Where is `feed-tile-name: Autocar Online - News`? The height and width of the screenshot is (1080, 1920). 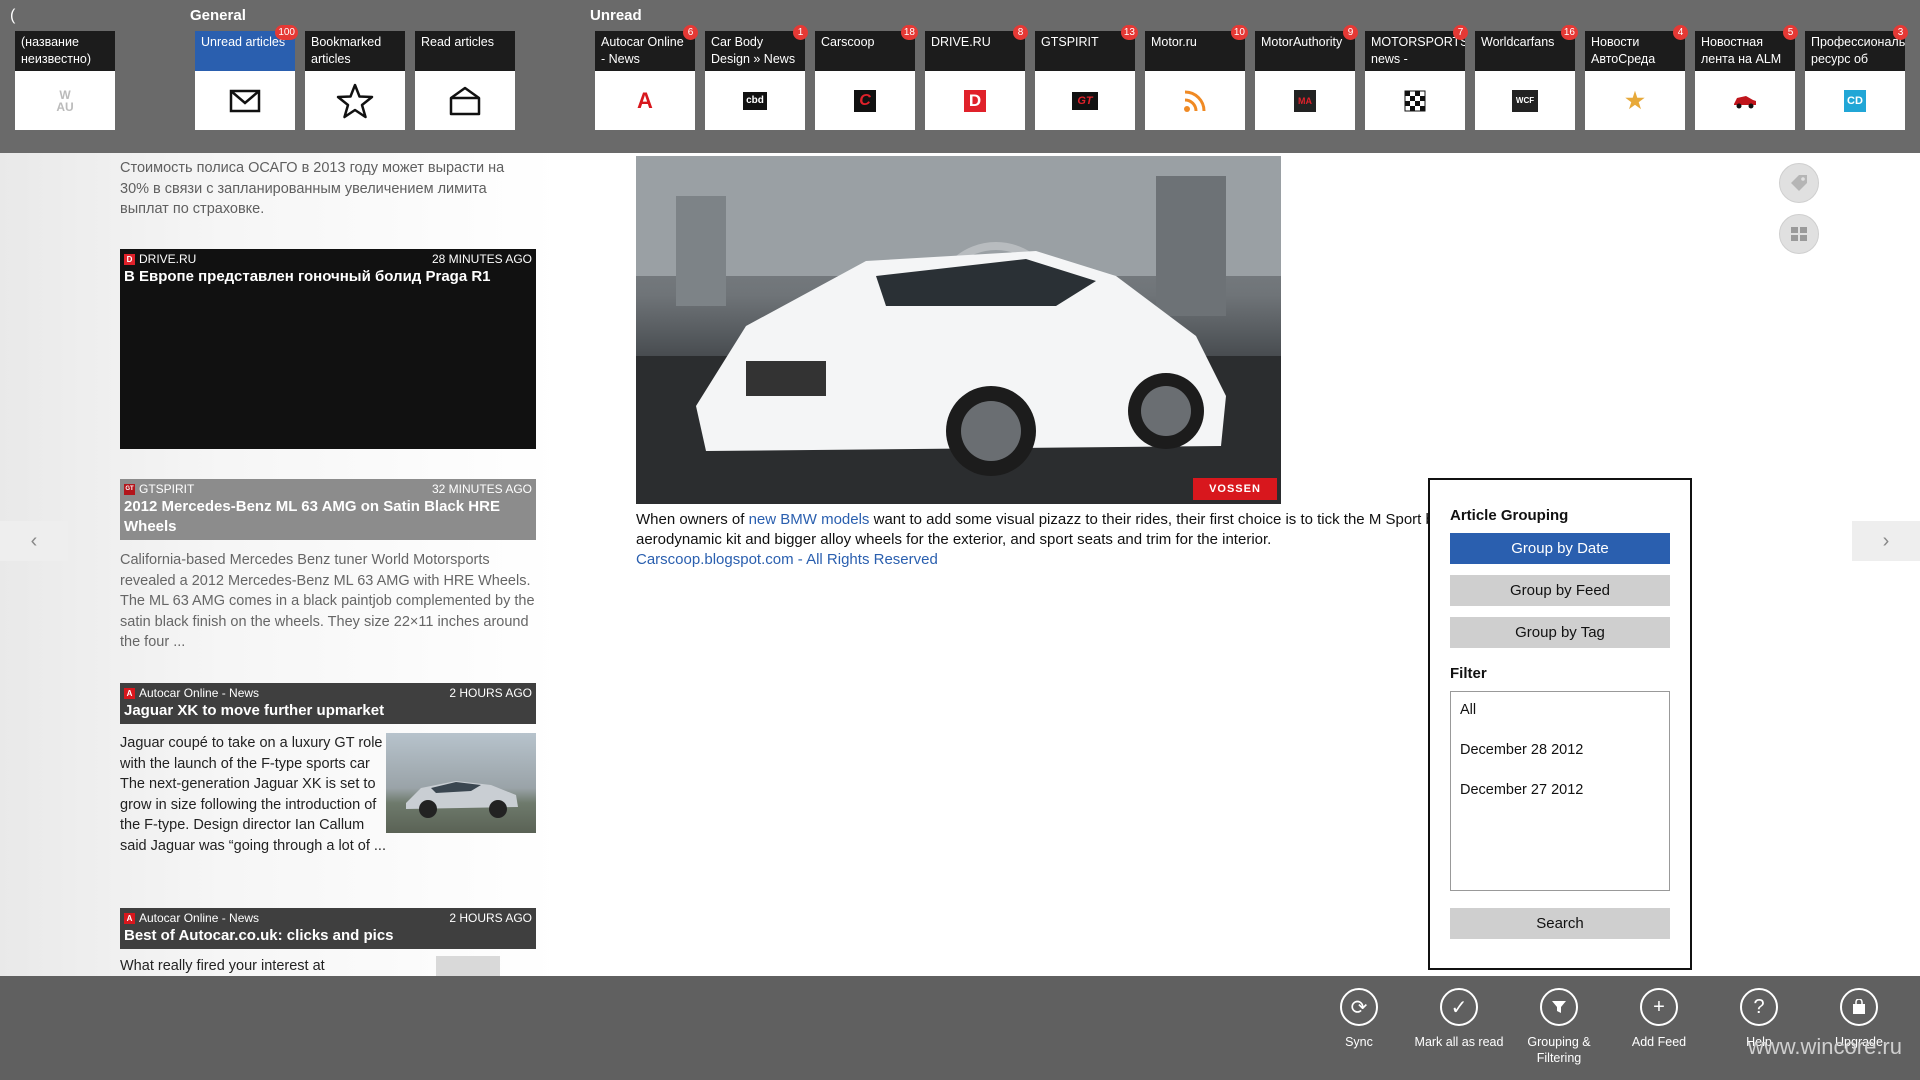
feed-tile-name: Autocar Online - News is located at coordinates (645, 51).